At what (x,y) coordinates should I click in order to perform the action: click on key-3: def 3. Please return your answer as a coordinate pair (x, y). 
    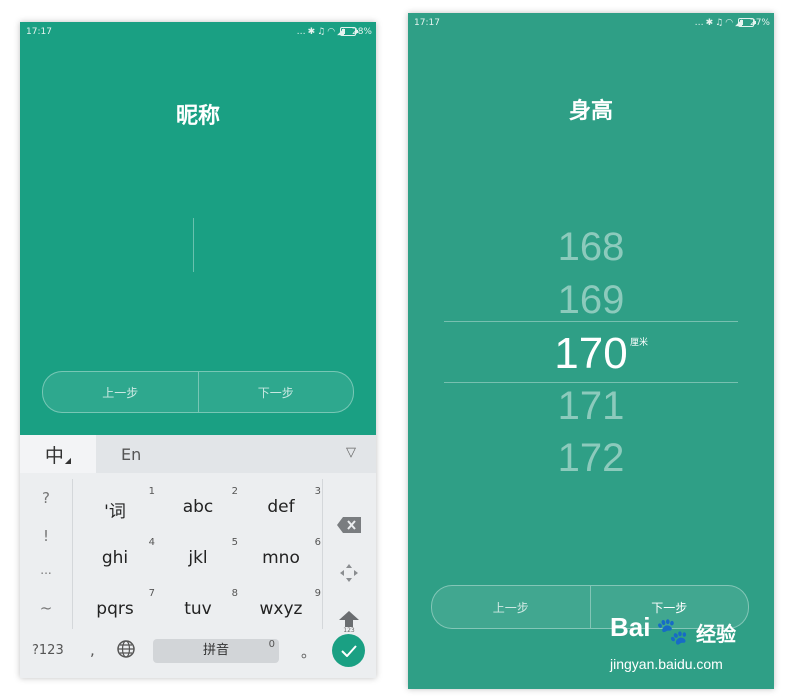
    Looking at the image, I should click on (281, 508).